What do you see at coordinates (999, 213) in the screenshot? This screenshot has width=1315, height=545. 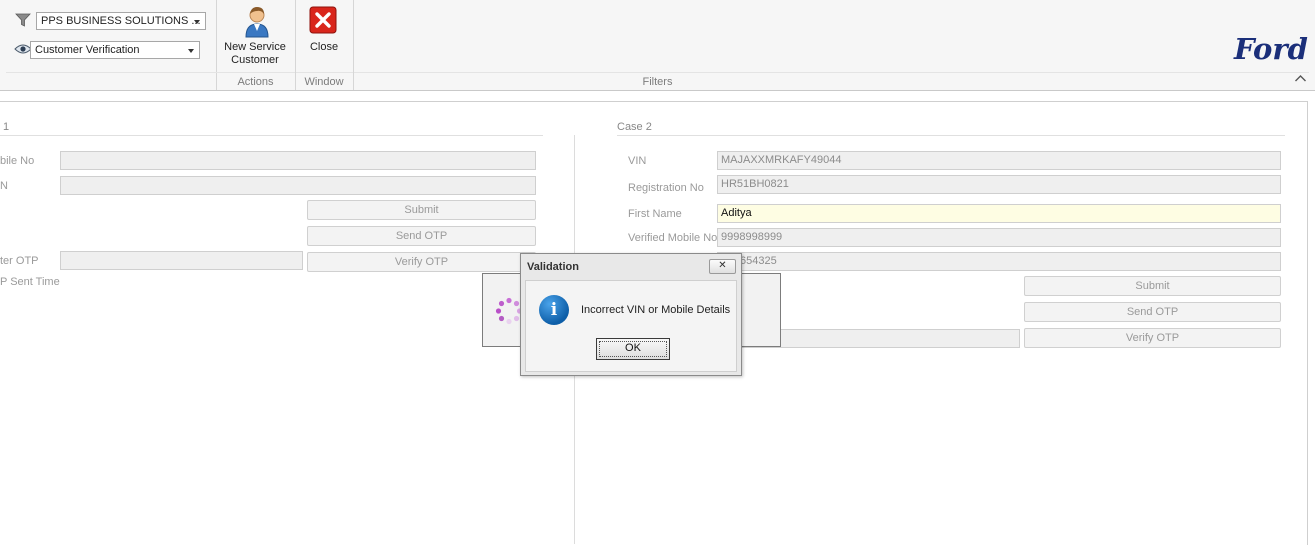 I see `case2-first-name-input: Aditya` at bounding box center [999, 213].